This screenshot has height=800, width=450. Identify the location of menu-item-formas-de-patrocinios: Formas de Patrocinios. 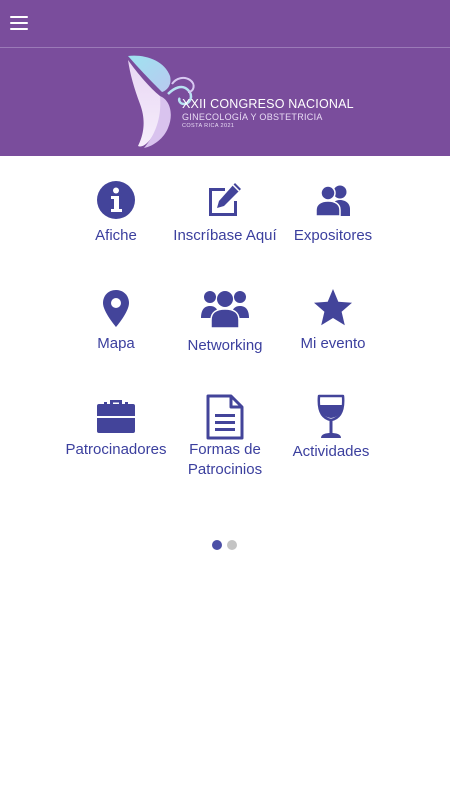
(225, 437).